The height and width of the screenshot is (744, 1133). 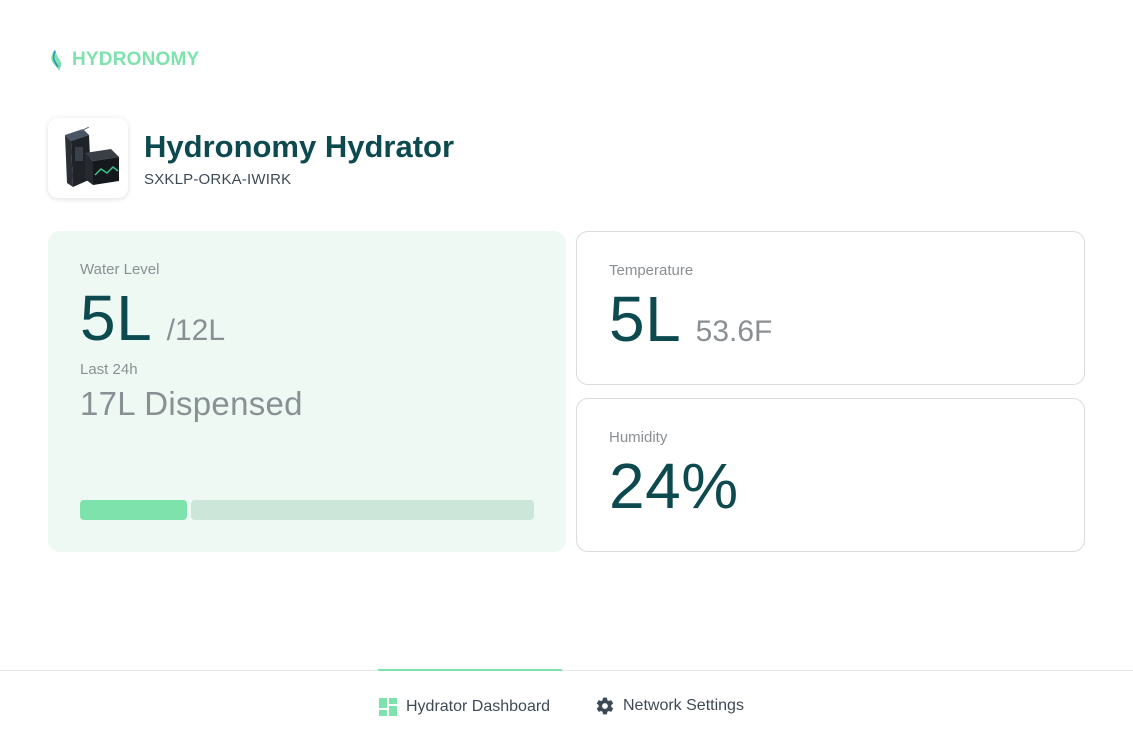 What do you see at coordinates (388, 707) in the screenshot?
I see `dashboard-grid-icon` at bounding box center [388, 707].